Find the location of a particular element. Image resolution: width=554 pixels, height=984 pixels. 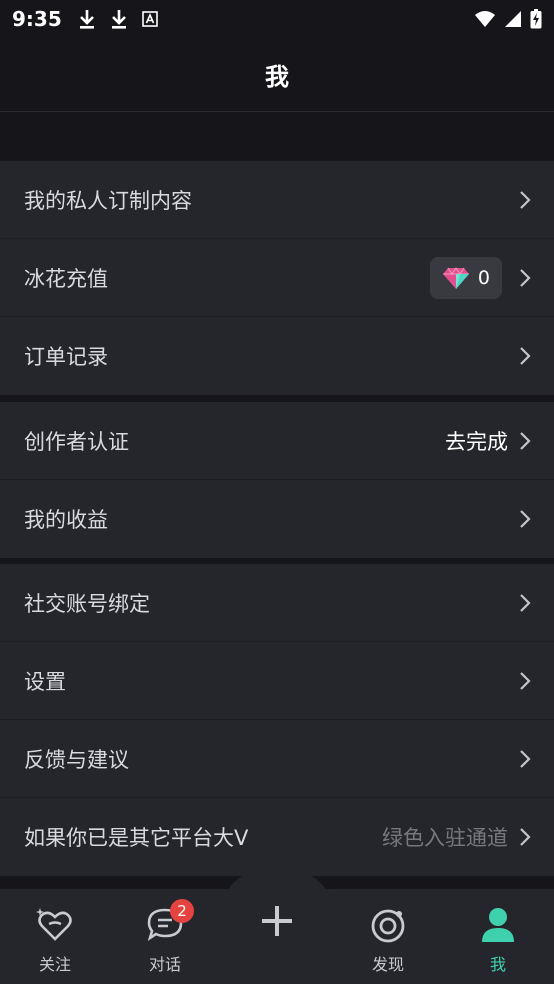

menu-item-label: 我的收益 is located at coordinates (66, 520).